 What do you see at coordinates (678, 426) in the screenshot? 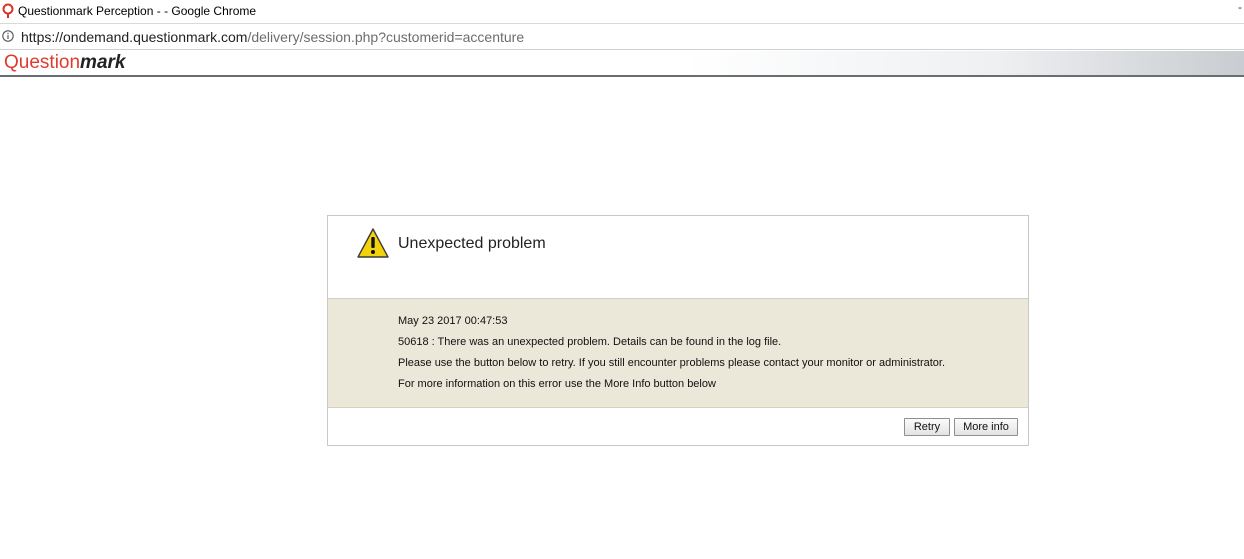
I see `dialog-footer: Retry More info` at bounding box center [678, 426].